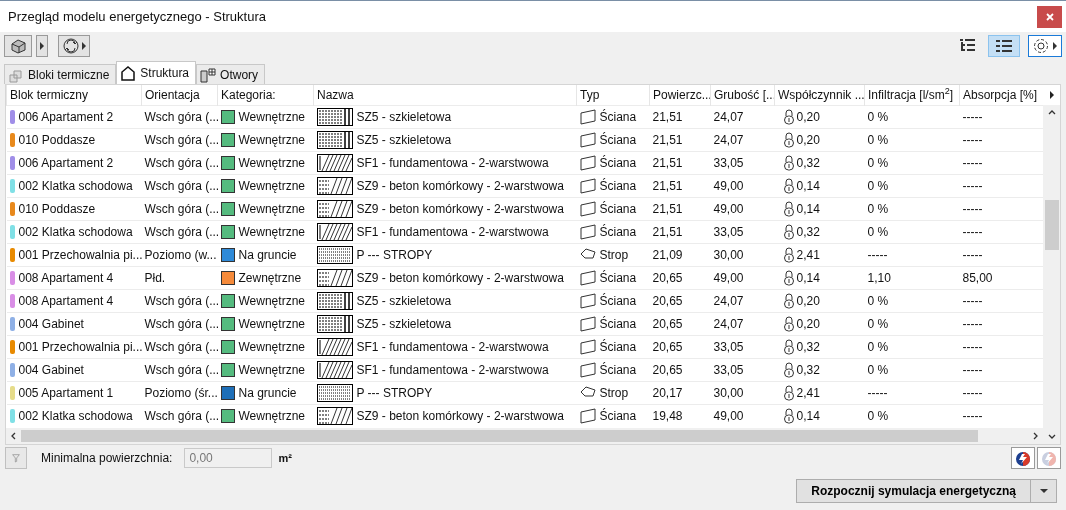  I want to click on tab: Otwory, so click(231, 74).